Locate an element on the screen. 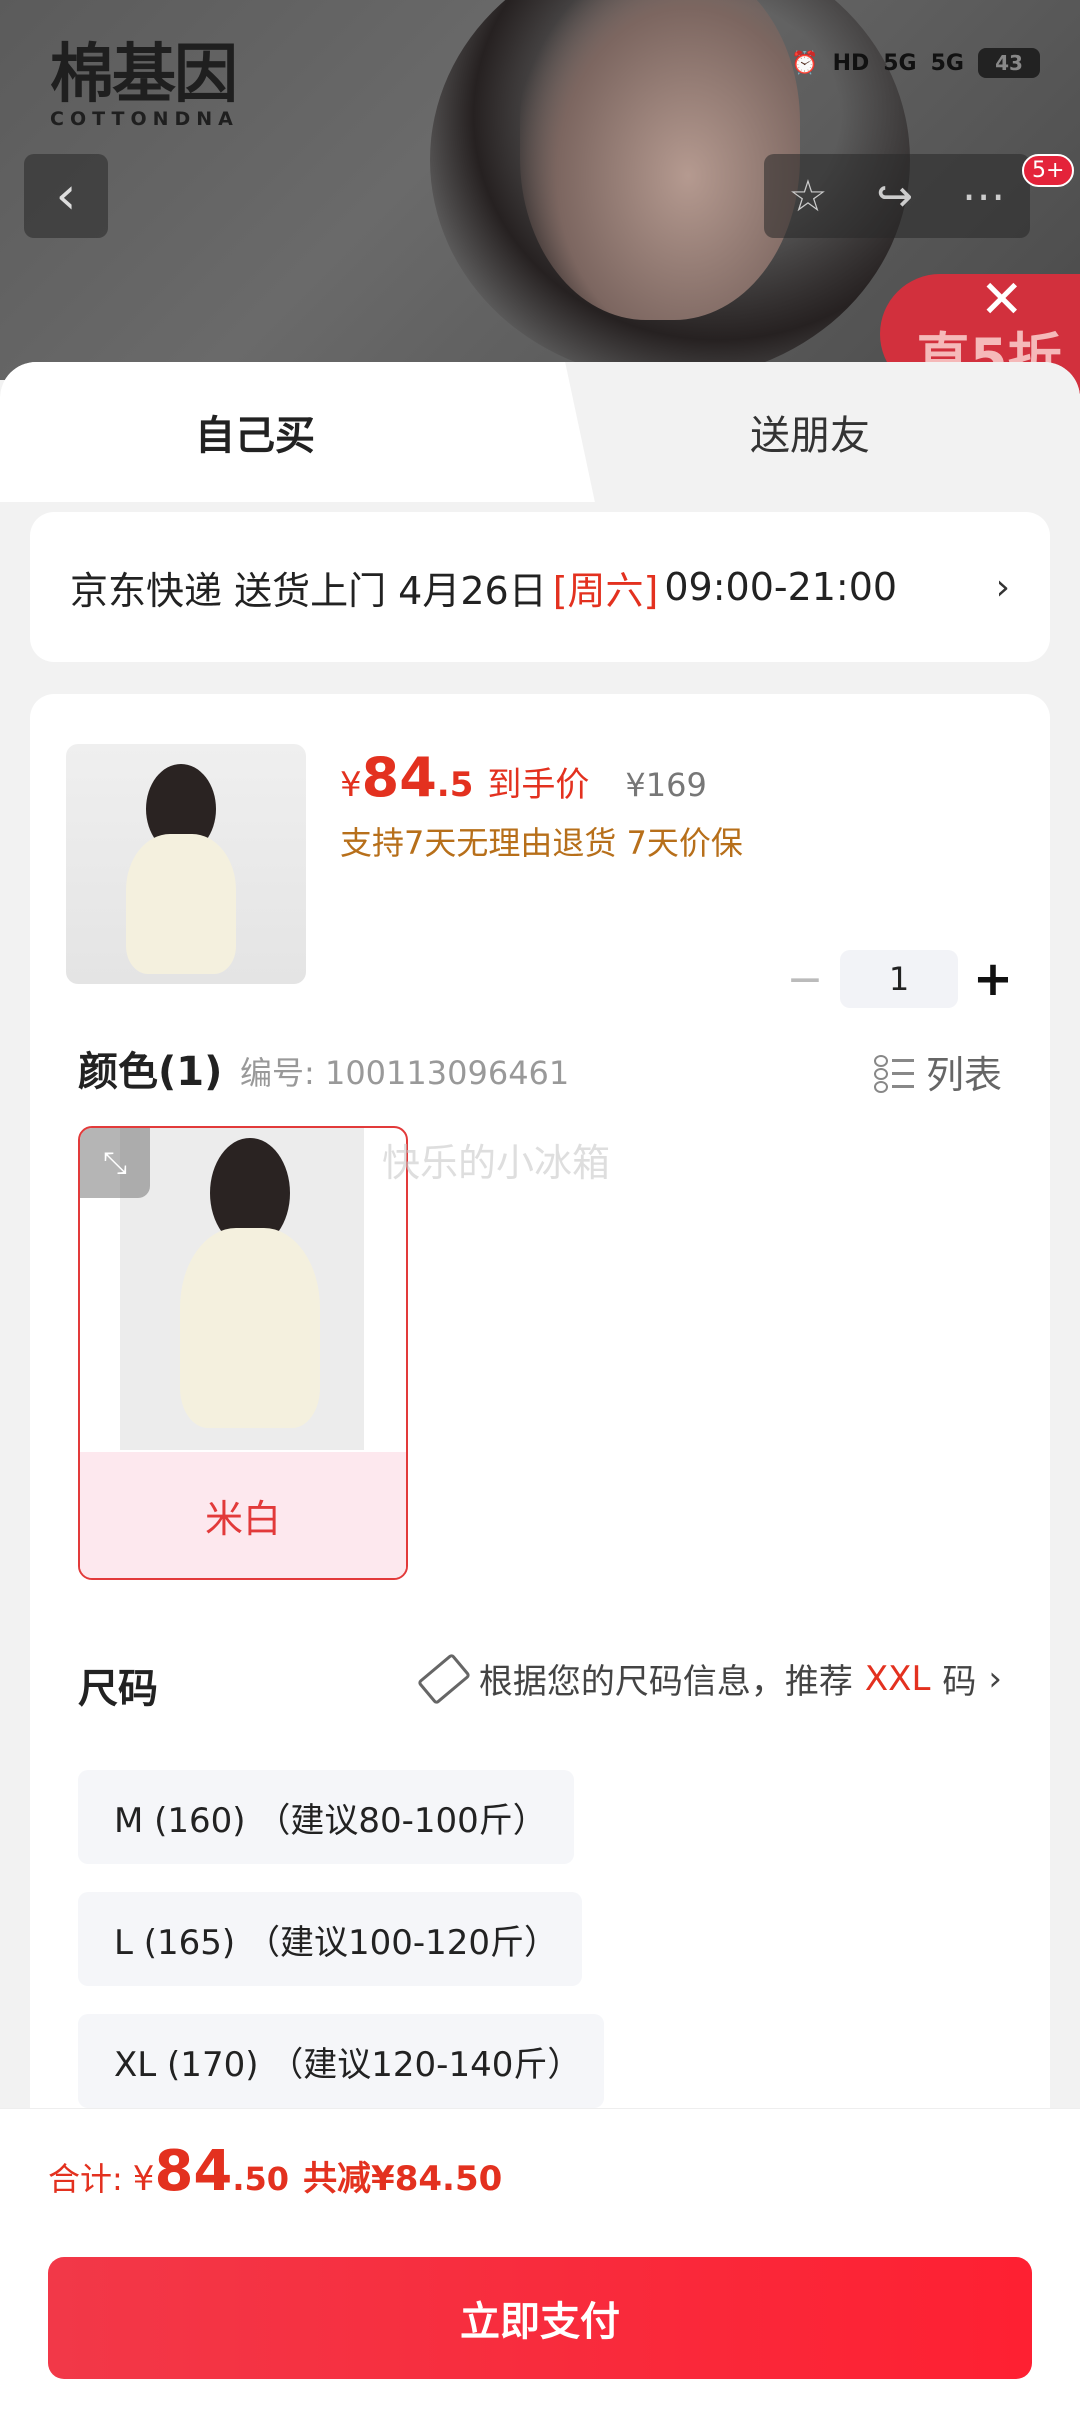  size-rec-size: XXL is located at coordinates (897, 1678).